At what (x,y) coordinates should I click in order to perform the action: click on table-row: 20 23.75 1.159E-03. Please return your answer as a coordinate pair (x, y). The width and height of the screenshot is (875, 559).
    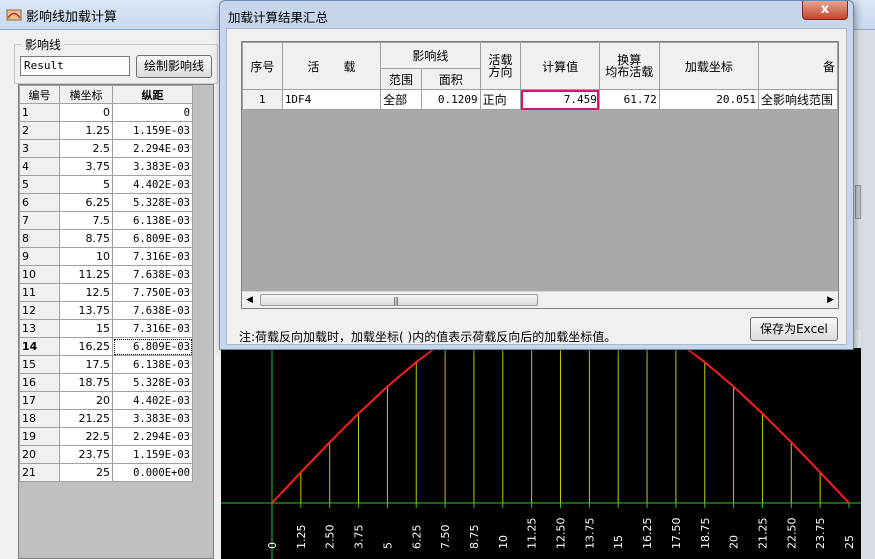
    Looking at the image, I should click on (106, 454).